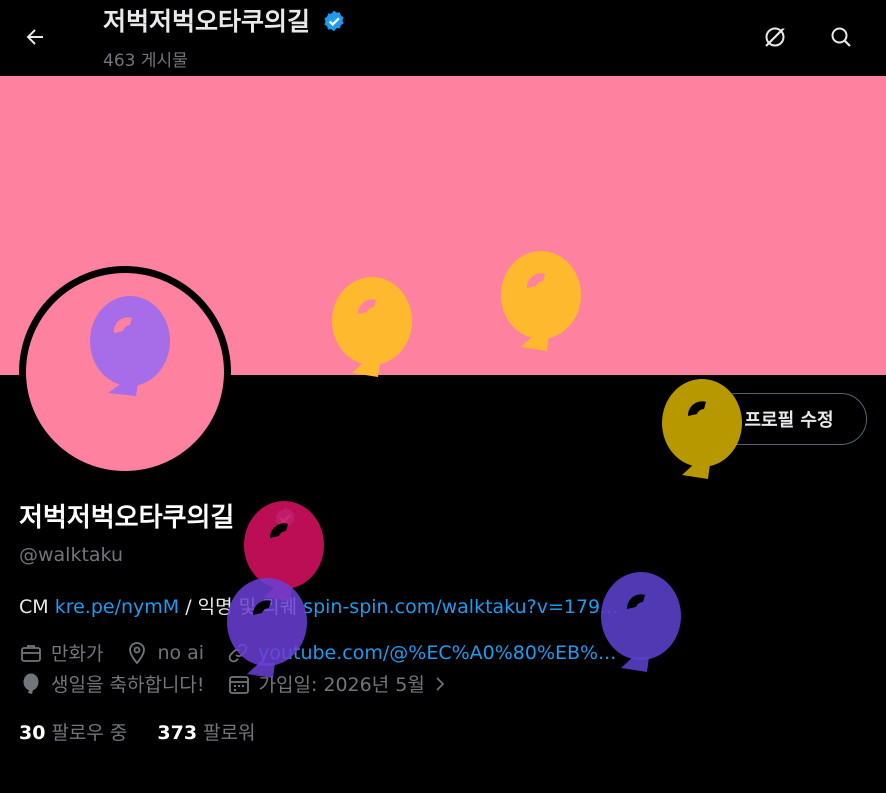 This screenshot has height=793, width=886. I want to click on followers-link: 373 팔로워, so click(206, 731).